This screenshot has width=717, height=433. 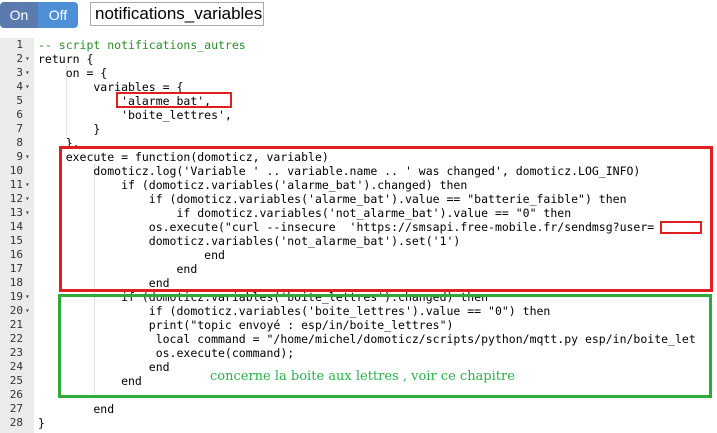 I want to click on code-line: 6 'boite_lettres',, so click(x=358, y=115).